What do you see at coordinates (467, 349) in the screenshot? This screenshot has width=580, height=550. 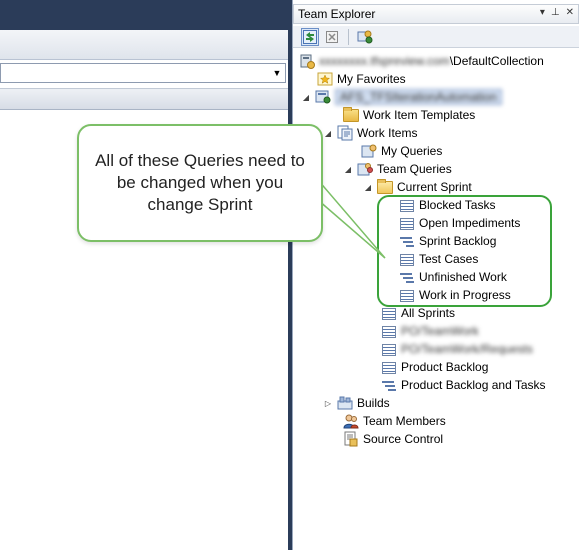 I see `tree-label-blurred: PO/TeamWork/Requests` at bounding box center [467, 349].